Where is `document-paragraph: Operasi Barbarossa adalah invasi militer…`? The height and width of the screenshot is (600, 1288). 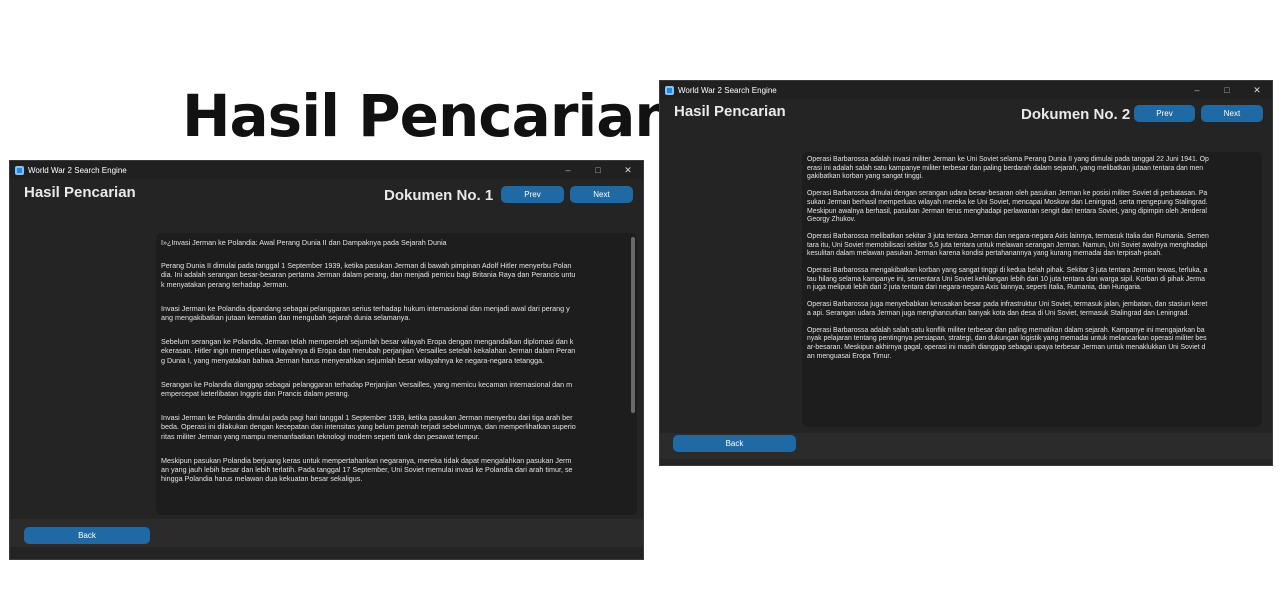
document-paragraph: Operasi Barbarossa adalah invasi militer… is located at coordinates (1008, 168).